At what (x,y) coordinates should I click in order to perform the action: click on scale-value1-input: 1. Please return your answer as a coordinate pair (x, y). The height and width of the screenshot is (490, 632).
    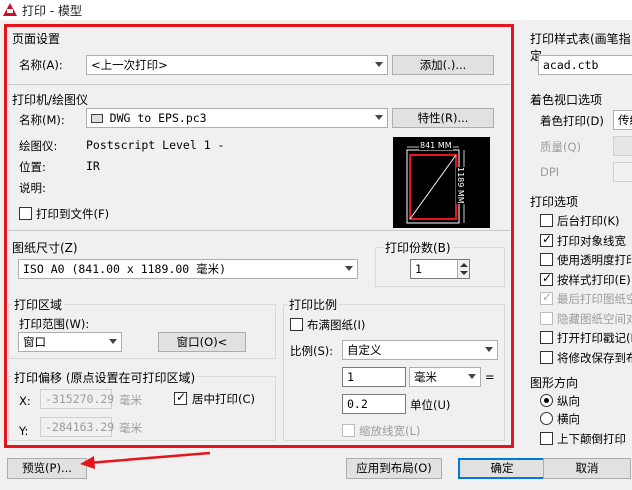
    Looking at the image, I should click on (374, 377).